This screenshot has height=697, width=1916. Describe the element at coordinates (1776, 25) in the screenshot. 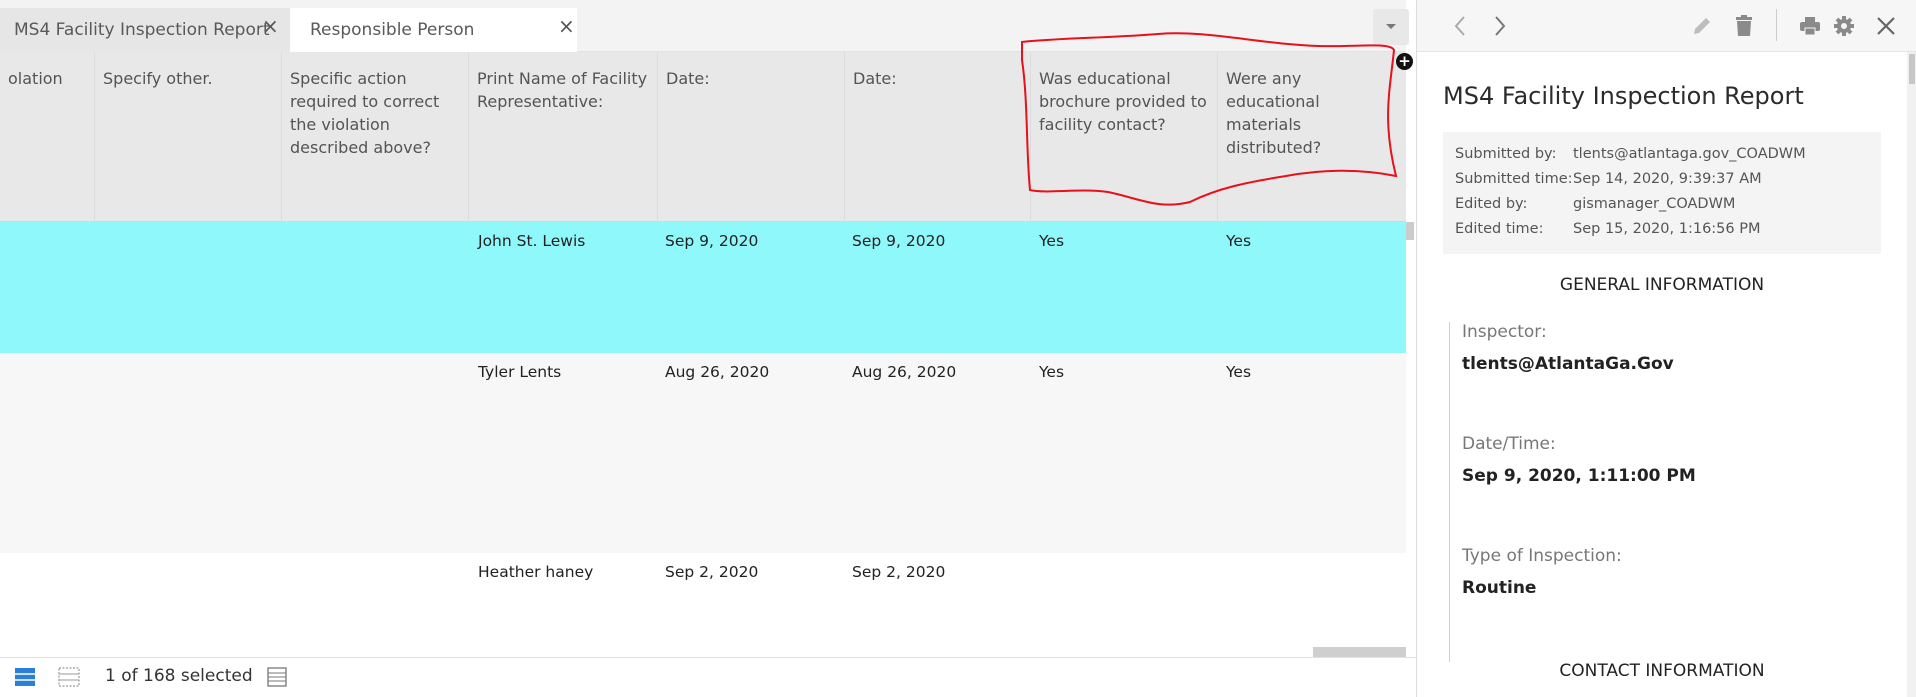

I see `toolbar-separator` at that location.